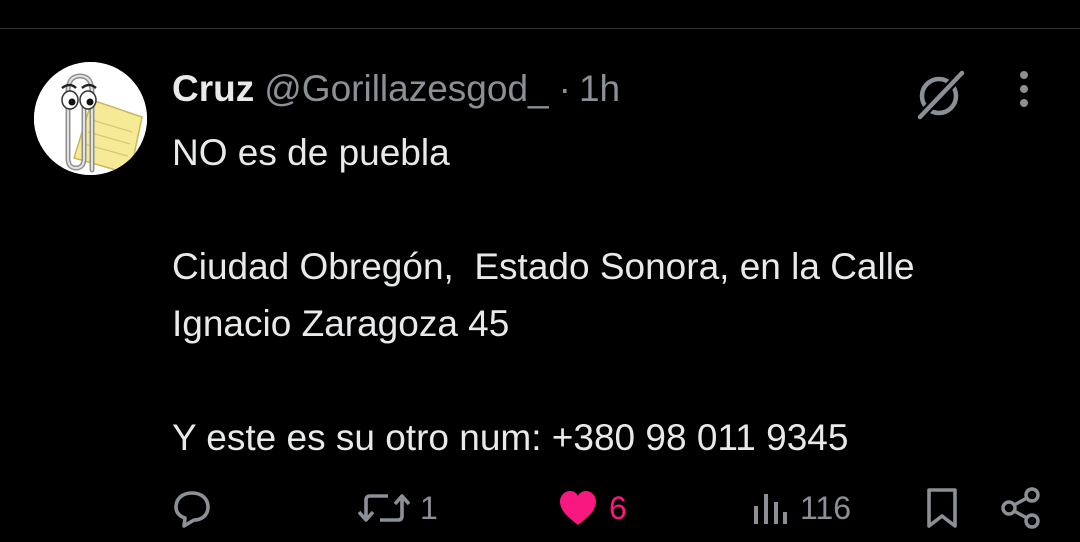  I want to click on heart-icon, so click(578, 508).